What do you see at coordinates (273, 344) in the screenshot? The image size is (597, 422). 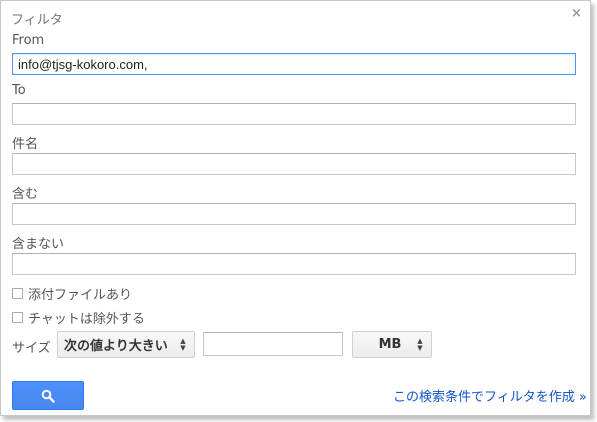 I see `size-value-field` at bounding box center [273, 344].